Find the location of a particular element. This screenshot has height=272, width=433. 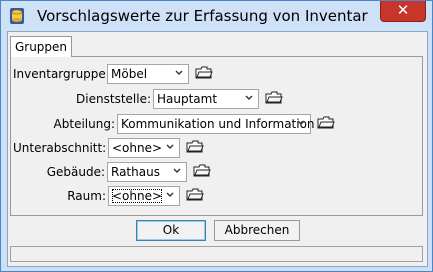

tab-label: Gruppen is located at coordinates (41, 47).